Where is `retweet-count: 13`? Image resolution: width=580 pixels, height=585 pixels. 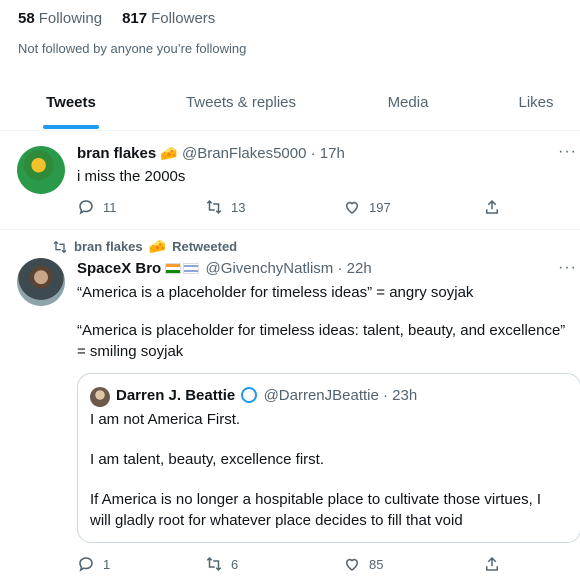
retweet-count: 13 is located at coordinates (238, 207).